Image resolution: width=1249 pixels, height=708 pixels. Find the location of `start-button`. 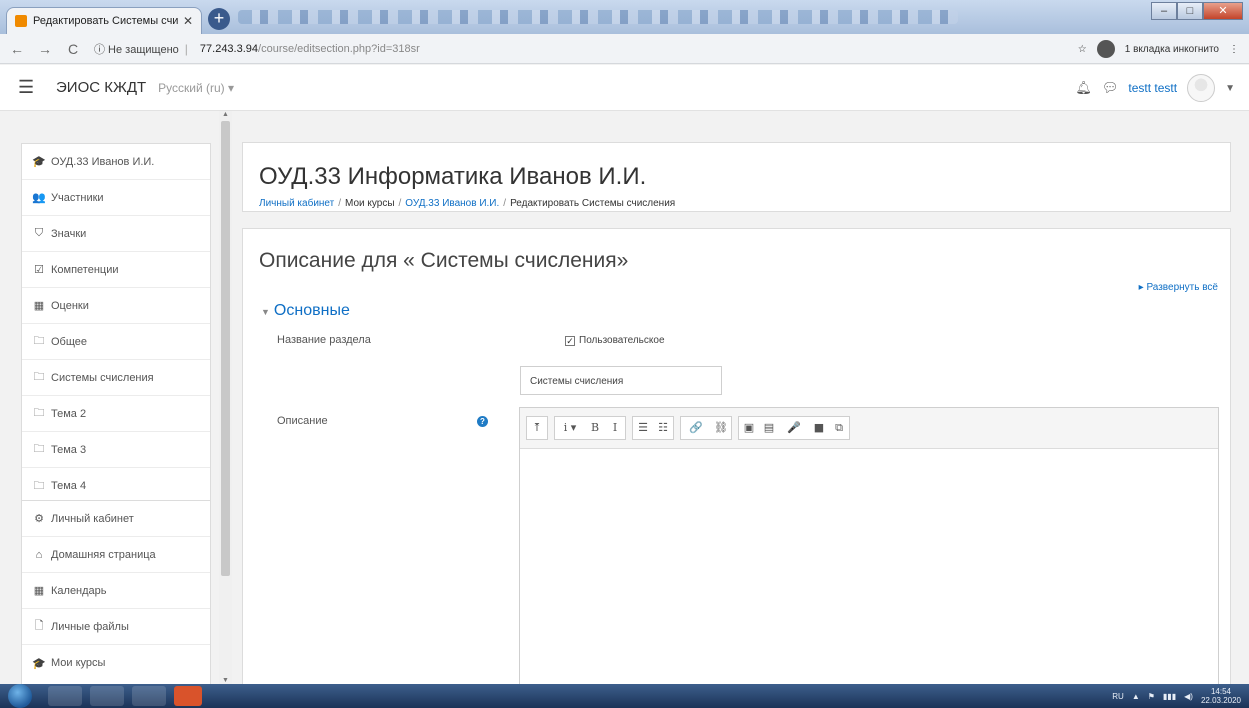

start-button is located at coordinates (20, 696).